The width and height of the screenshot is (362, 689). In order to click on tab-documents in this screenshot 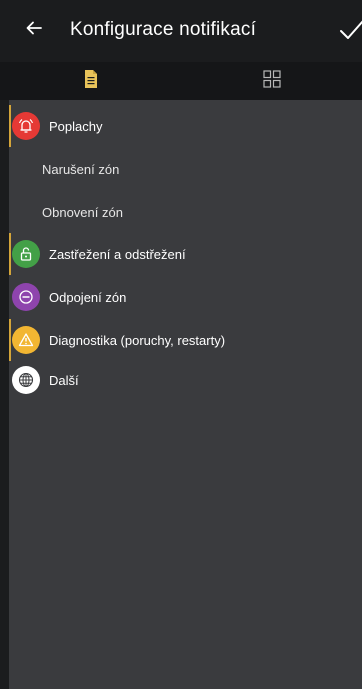, I will do `click(90, 81)`.